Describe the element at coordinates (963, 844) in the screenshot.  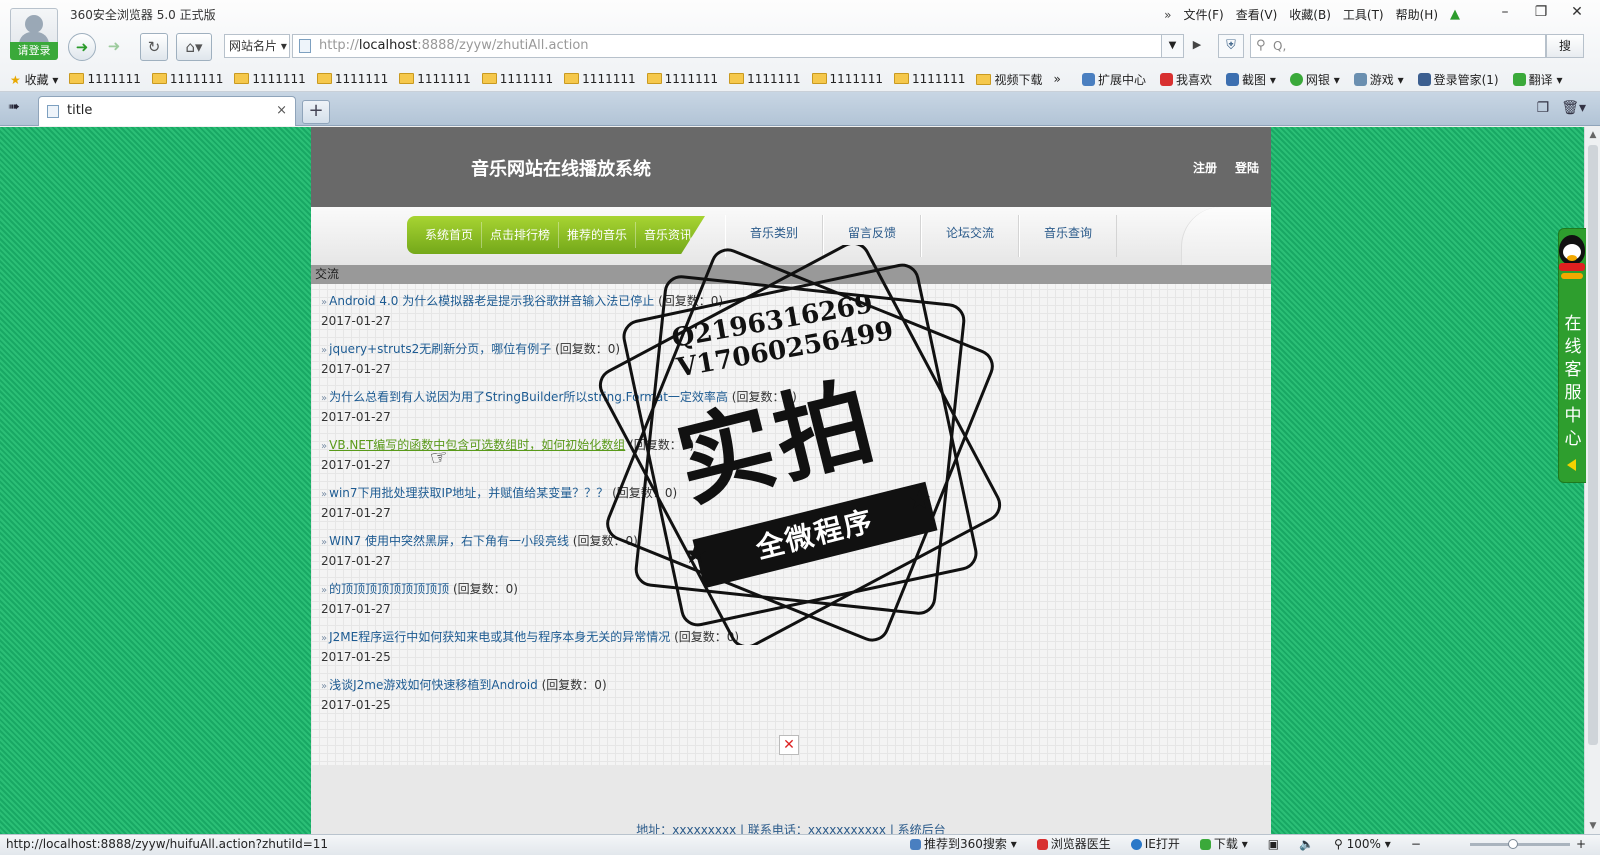
I see `recommend-360-search: 推荐到360搜索 ▾` at that location.